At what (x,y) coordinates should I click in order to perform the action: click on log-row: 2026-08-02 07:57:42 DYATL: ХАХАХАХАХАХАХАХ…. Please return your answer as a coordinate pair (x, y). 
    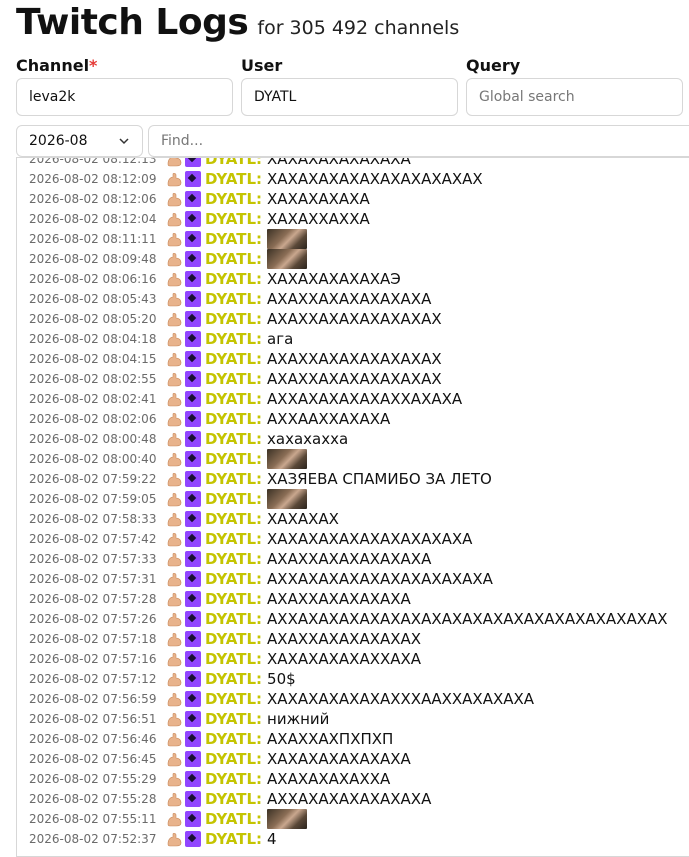
    Looking at the image, I should click on (348, 539).